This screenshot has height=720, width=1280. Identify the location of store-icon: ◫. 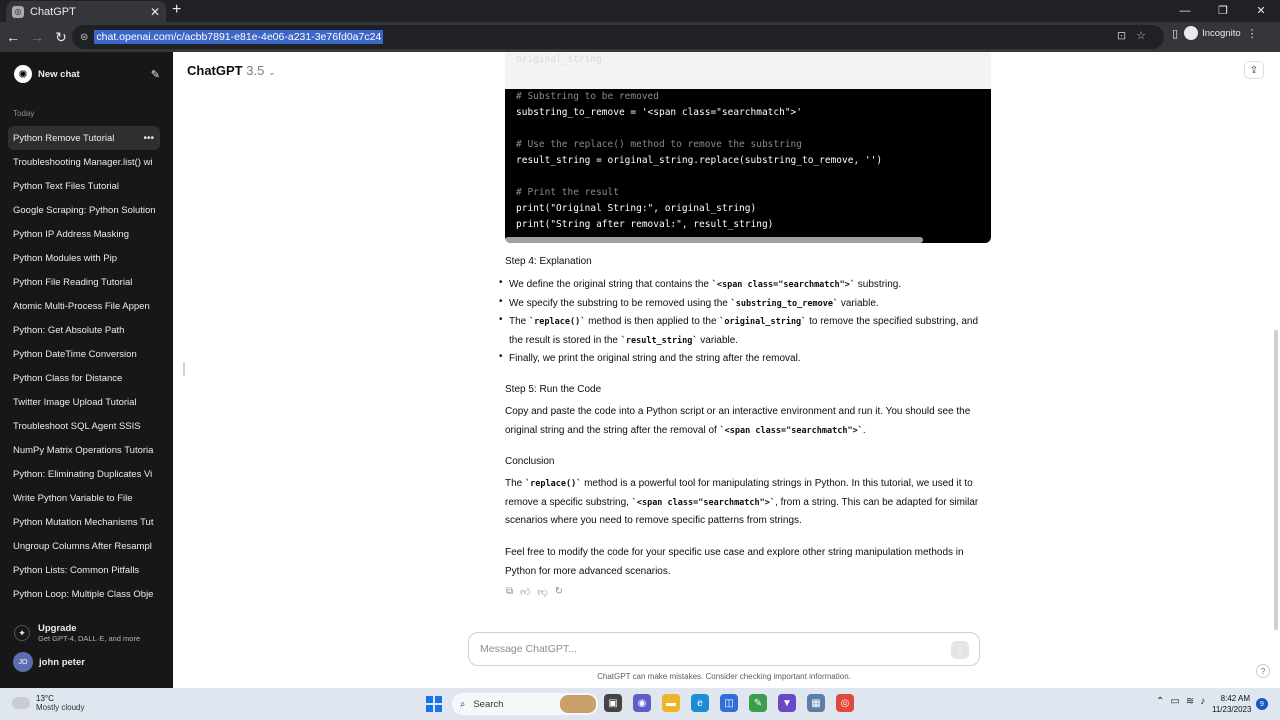
(729, 703).